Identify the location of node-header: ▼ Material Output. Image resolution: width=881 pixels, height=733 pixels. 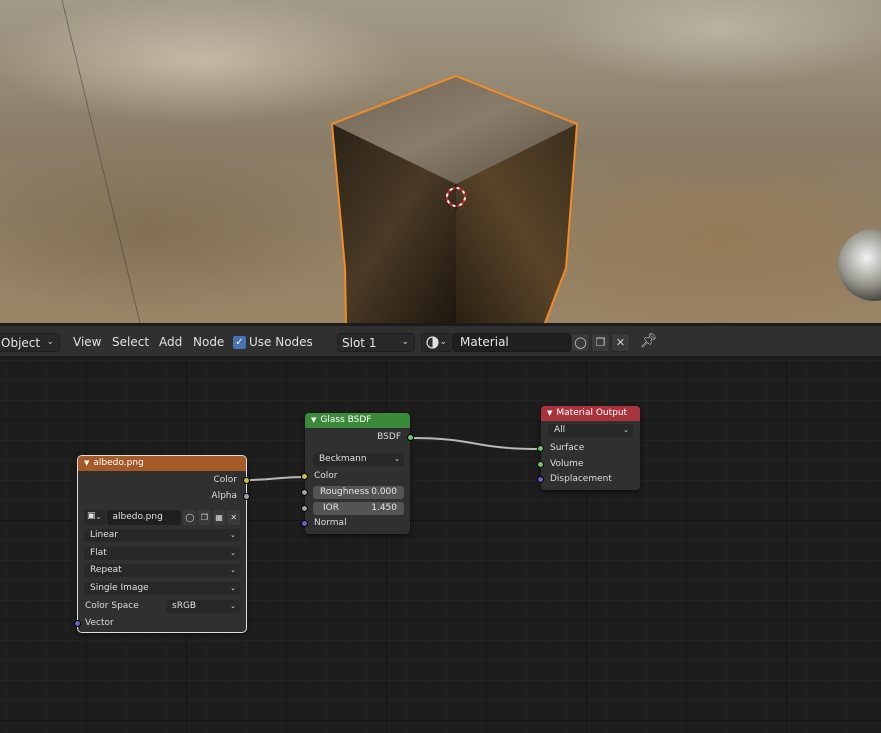
(590, 413).